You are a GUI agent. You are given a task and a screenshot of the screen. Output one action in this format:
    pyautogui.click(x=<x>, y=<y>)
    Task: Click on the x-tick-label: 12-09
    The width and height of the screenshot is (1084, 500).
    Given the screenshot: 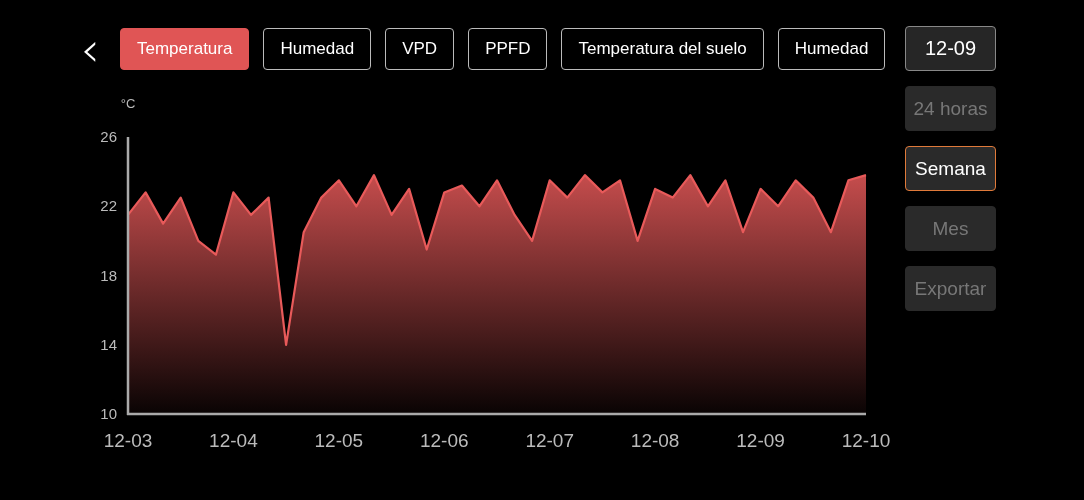 What is the action you would take?
    pyautogui.click(x=760, y=440)
    